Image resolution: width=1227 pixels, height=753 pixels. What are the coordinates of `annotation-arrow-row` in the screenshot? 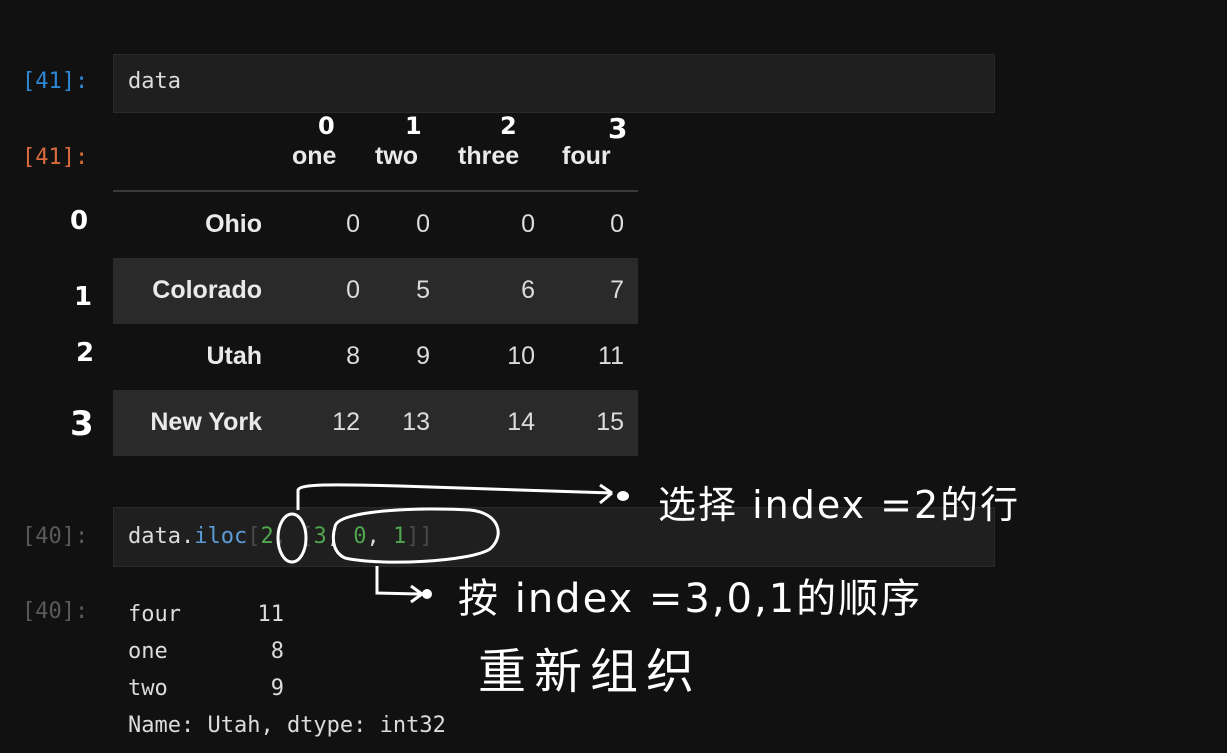 It's located at (454, 496).